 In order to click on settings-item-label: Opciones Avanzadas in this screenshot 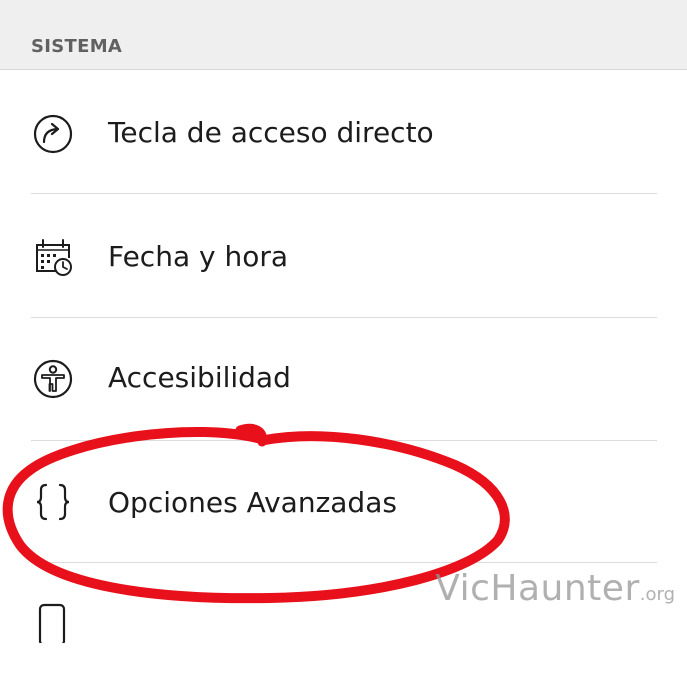, I will do `click(252, 502)`.